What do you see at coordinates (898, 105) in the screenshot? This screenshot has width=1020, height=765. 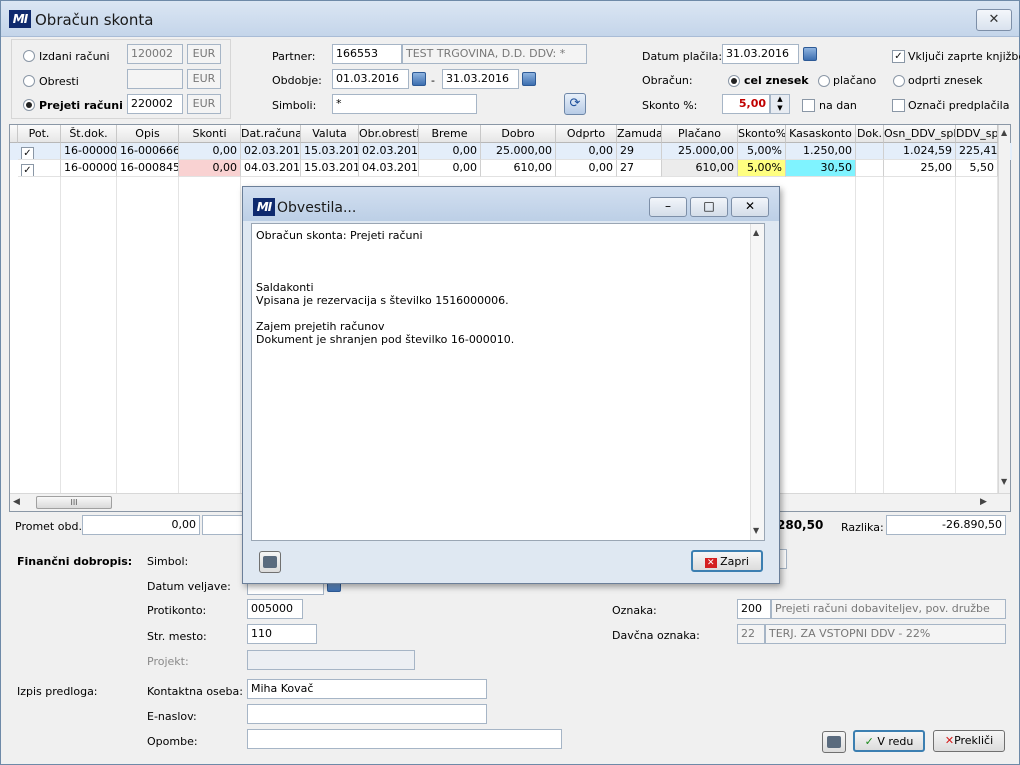 I see `mark-prepaid-checkbox` at bounding box center [898, 105].